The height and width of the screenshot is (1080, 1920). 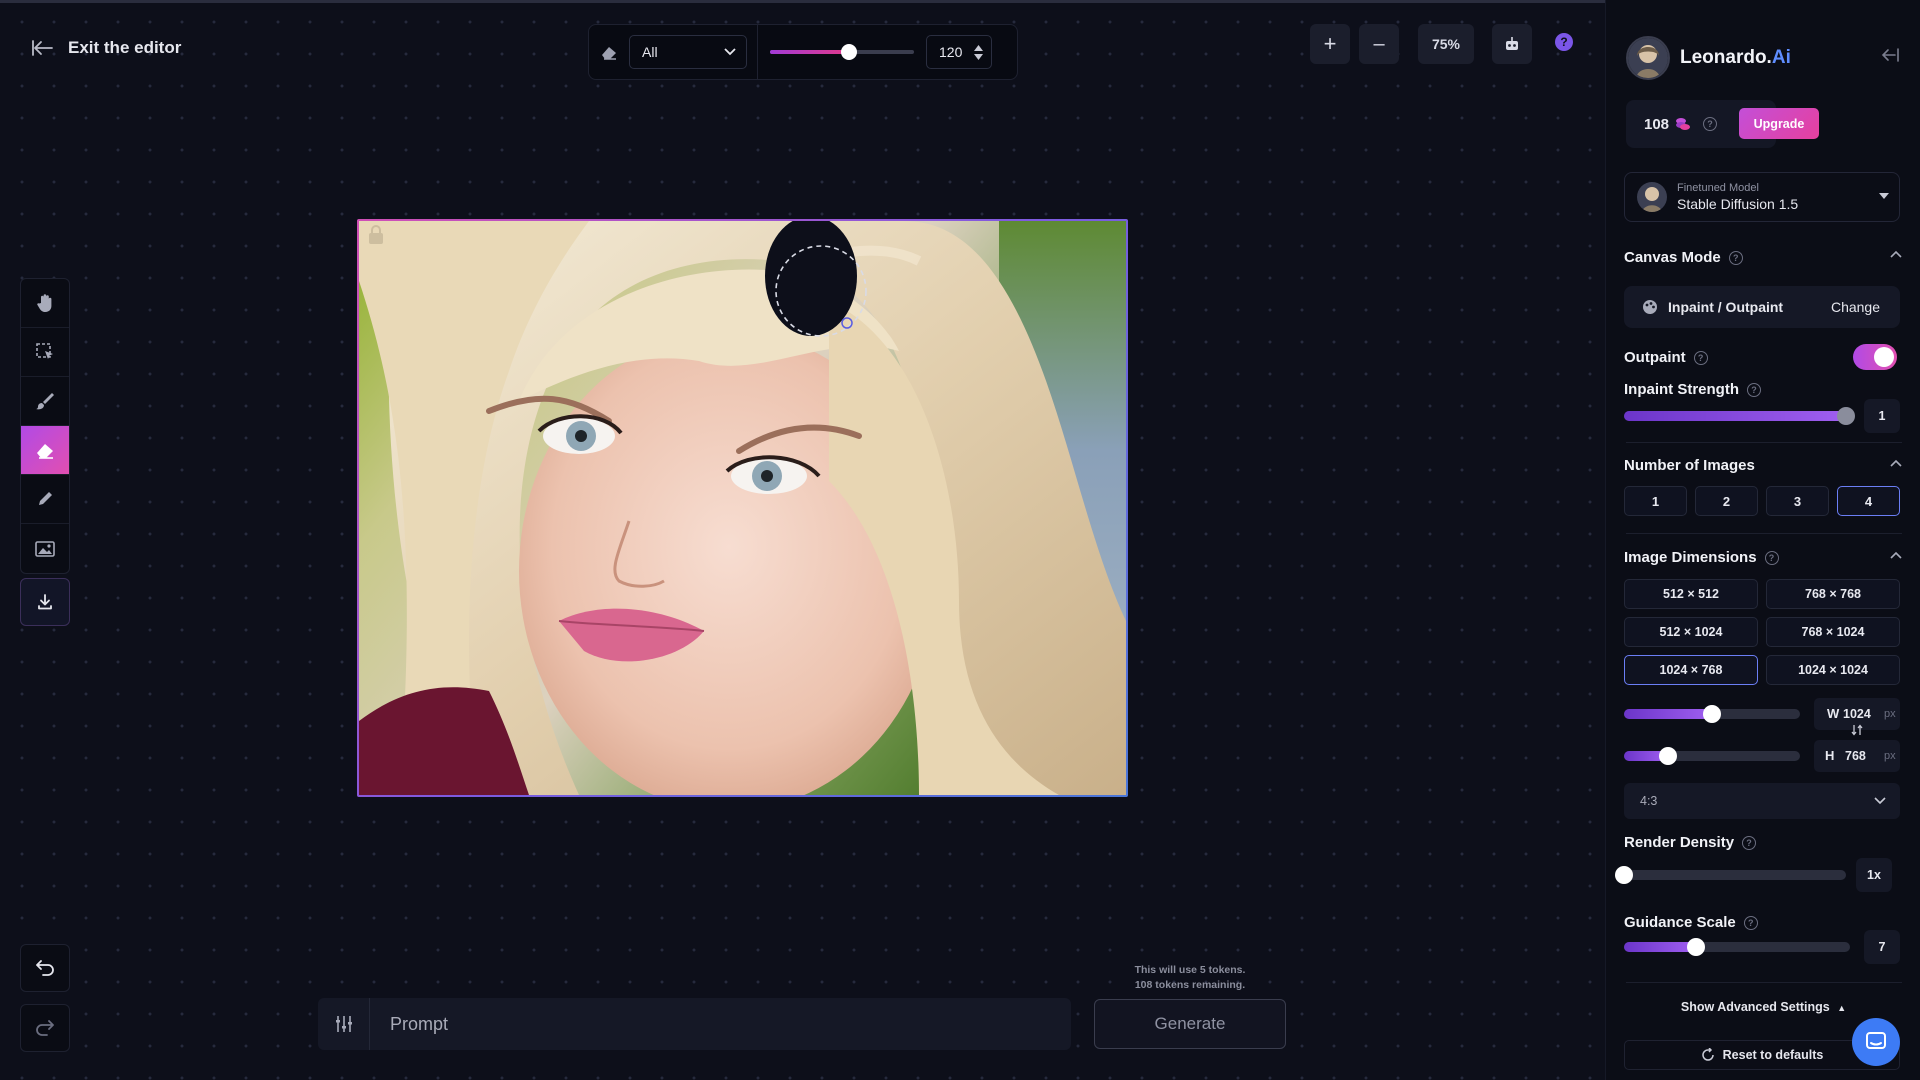 What do you see at coordinates (1735, 257) in the screenshot?
I see `canvas-mode-help-icon: ?` at bounding box center [1735, 257].